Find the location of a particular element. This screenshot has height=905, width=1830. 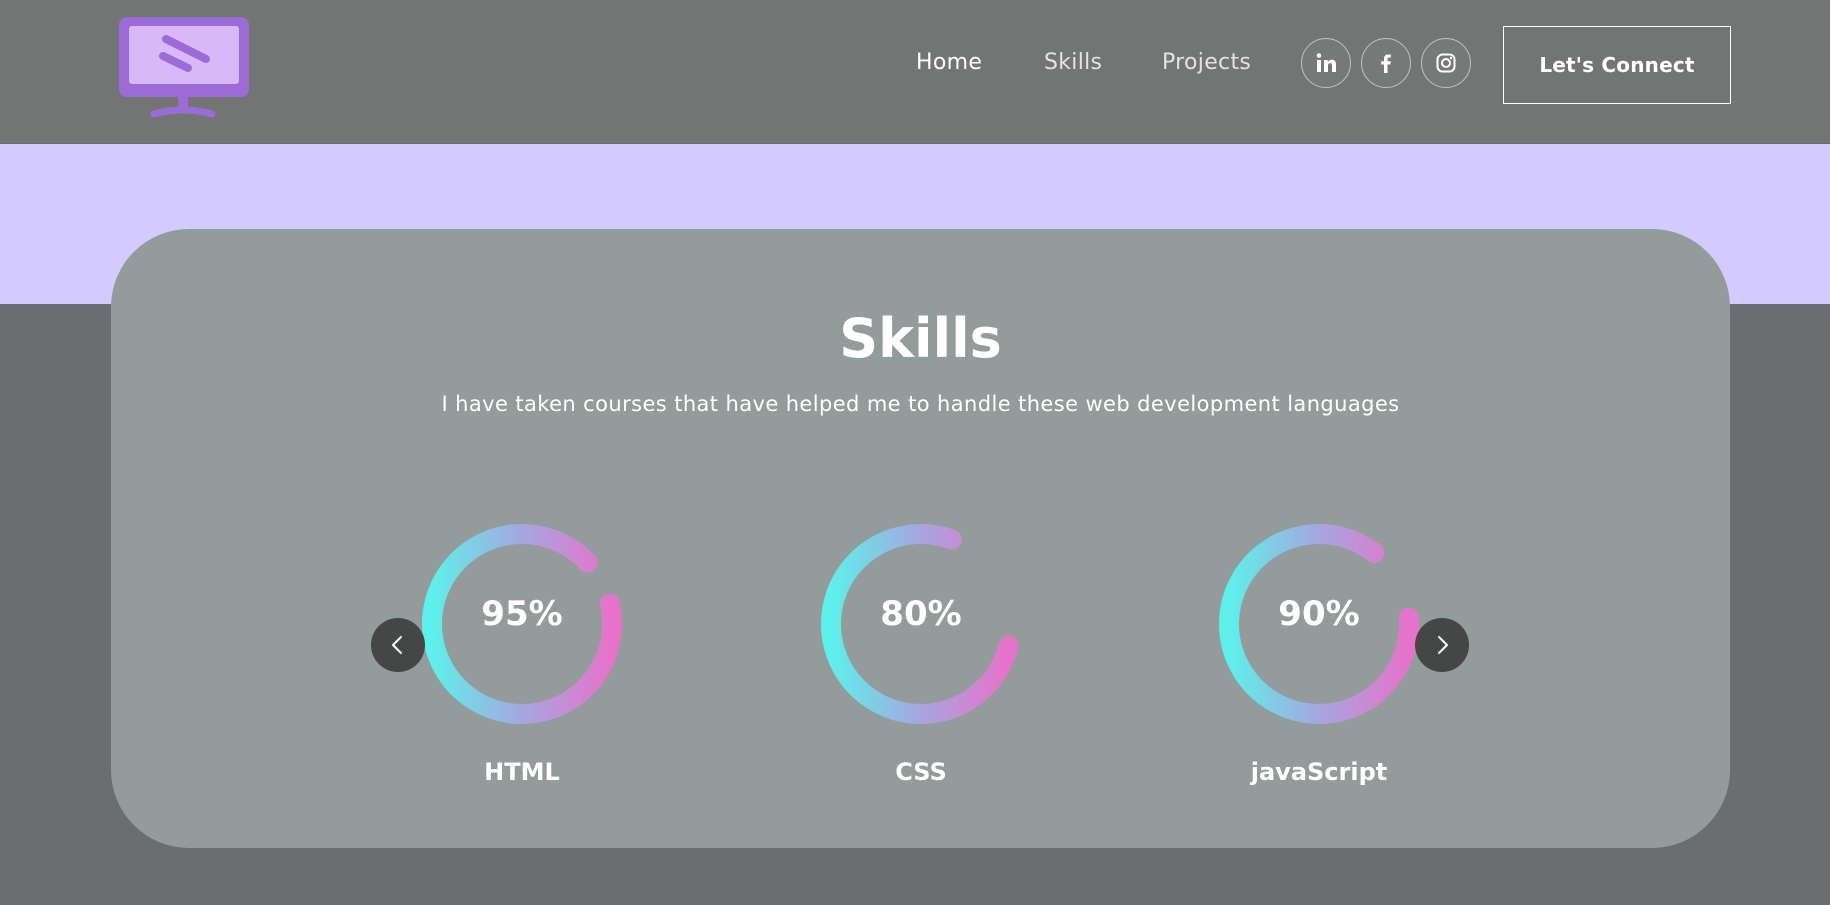

instagram-button is located at coordinates (1446, 63).